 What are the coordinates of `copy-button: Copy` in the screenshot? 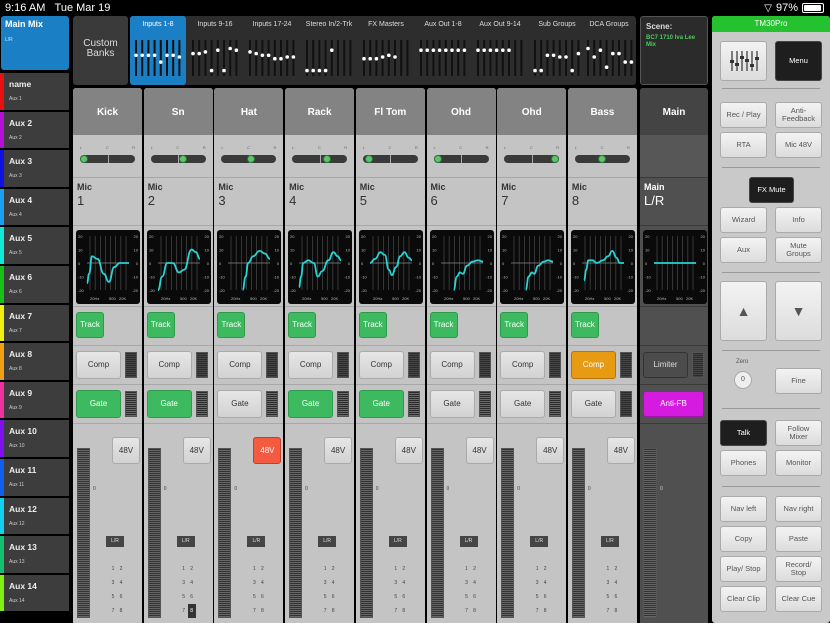 It's located at (743, 539).